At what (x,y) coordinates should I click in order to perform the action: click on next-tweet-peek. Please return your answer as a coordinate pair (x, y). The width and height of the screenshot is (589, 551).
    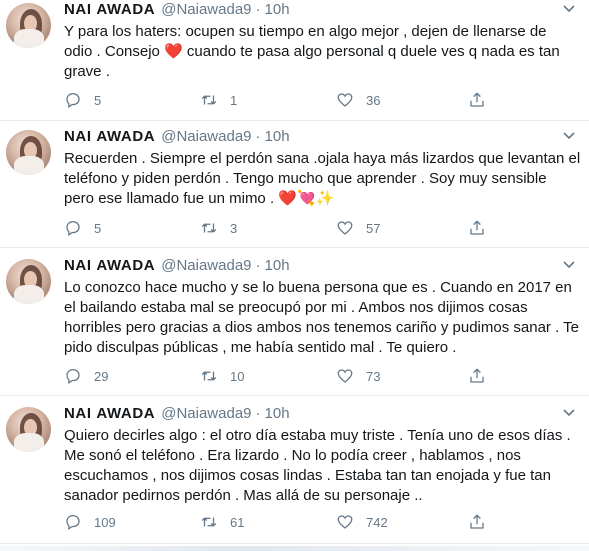
    Looking at the image, I should click on (294, 548).